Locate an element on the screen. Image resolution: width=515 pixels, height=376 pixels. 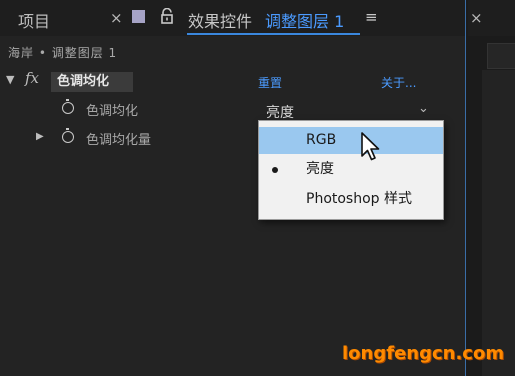
menu-item-label: RGB is located at coordinates (321, 140).